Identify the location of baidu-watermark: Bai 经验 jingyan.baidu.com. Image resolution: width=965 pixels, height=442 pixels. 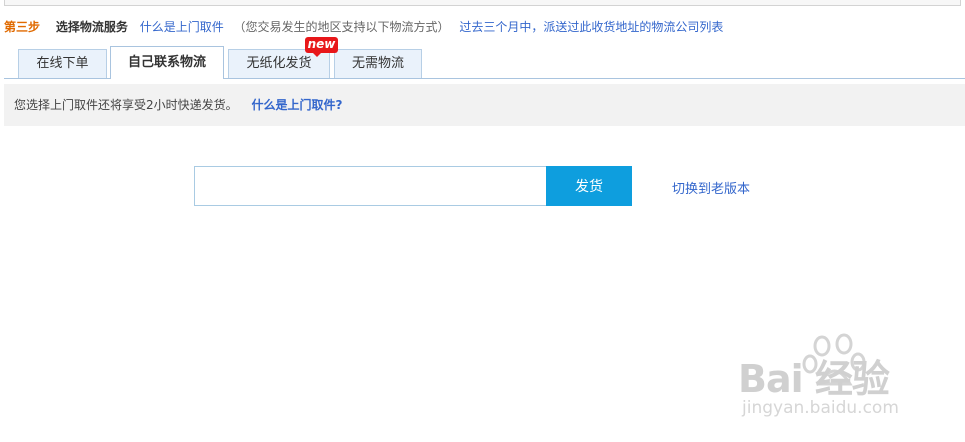
(845, 380).